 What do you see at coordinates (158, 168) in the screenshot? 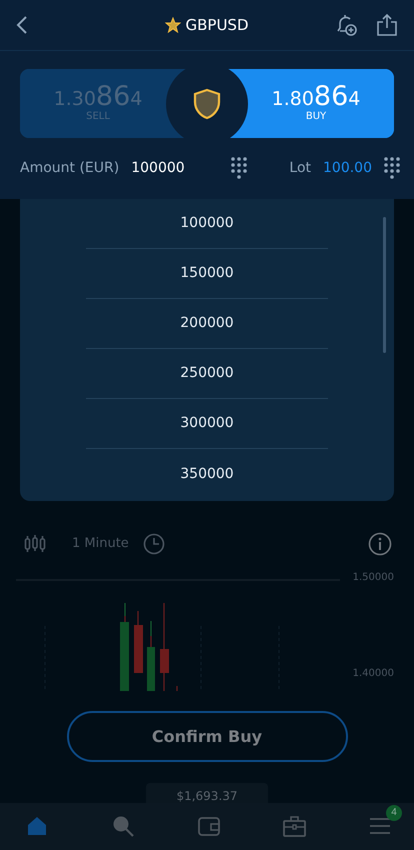
I see `amount-value: 100000` at bounding box center [158, 168].